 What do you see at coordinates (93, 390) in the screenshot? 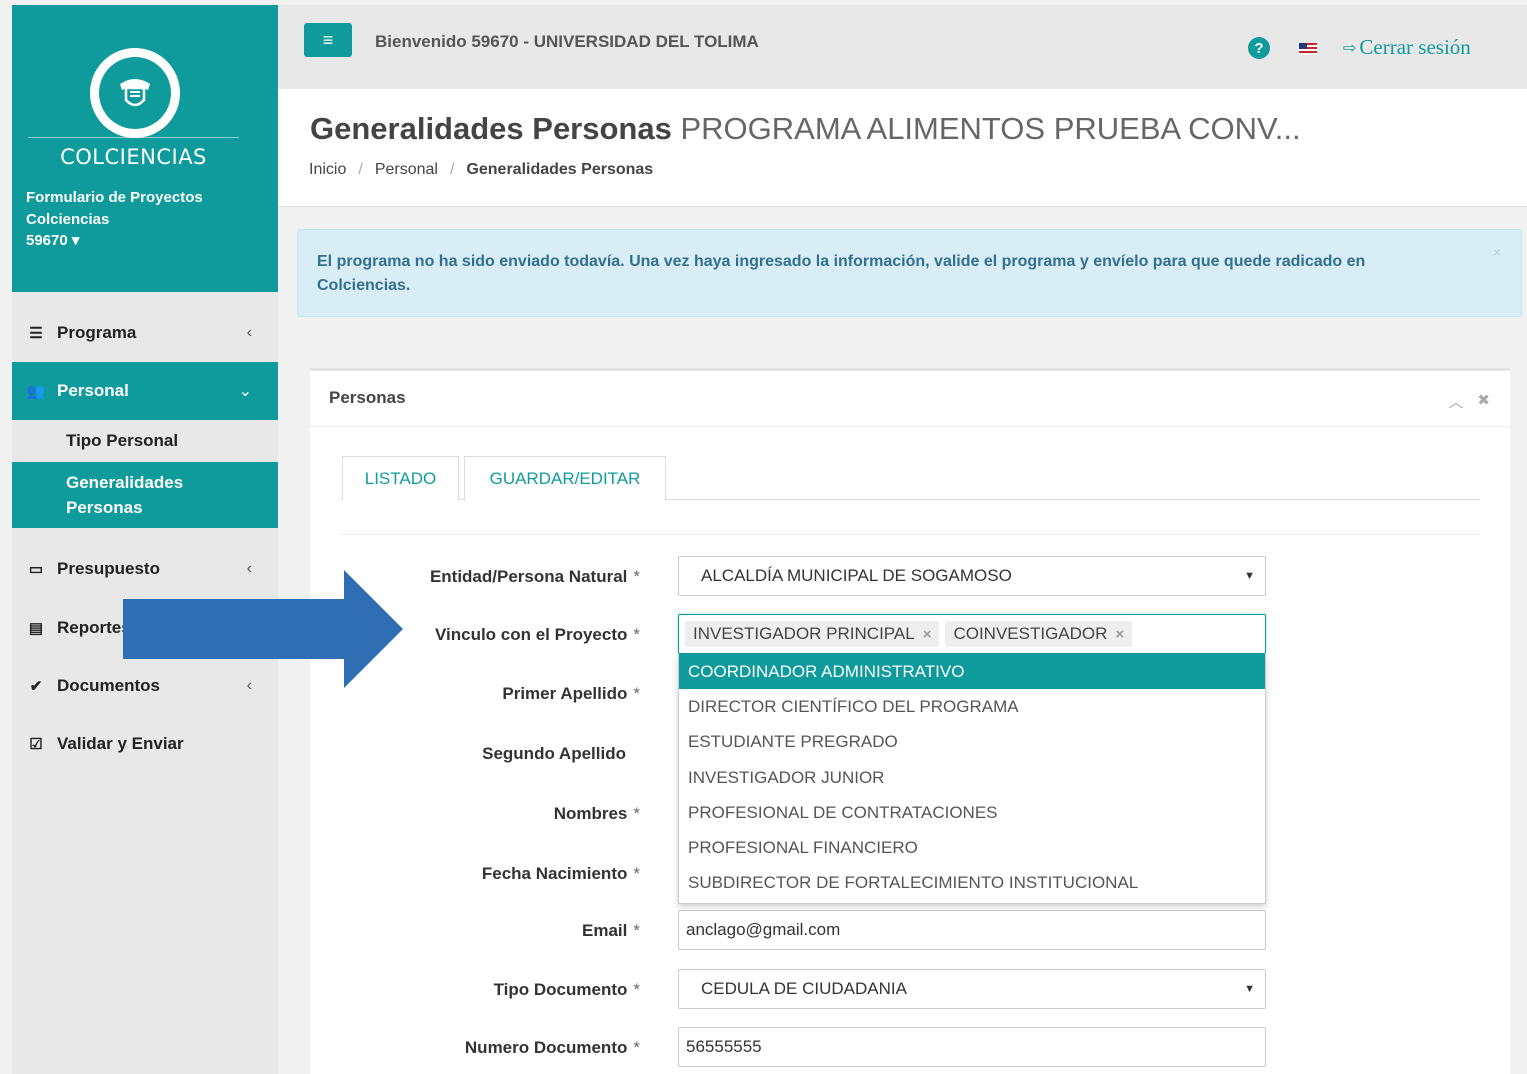
I see `sidebar-item-label: Personal` at bounding box center [93, 390].